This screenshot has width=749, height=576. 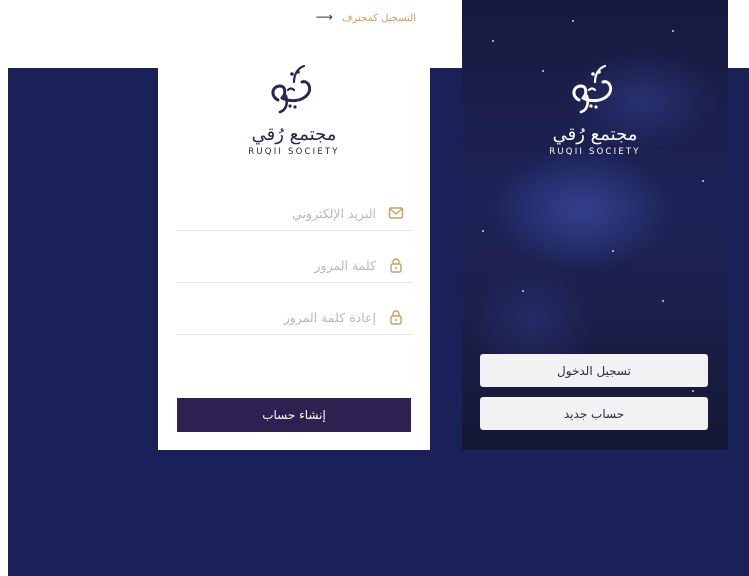 I want to click on confirm-password-field: إعادة كلمة المرور, so click(x=294, y=317).